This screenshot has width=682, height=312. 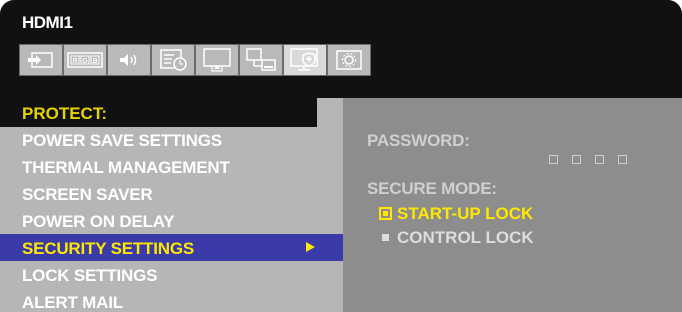 I want to click on tab-schedule, so click(x=173, y=60).